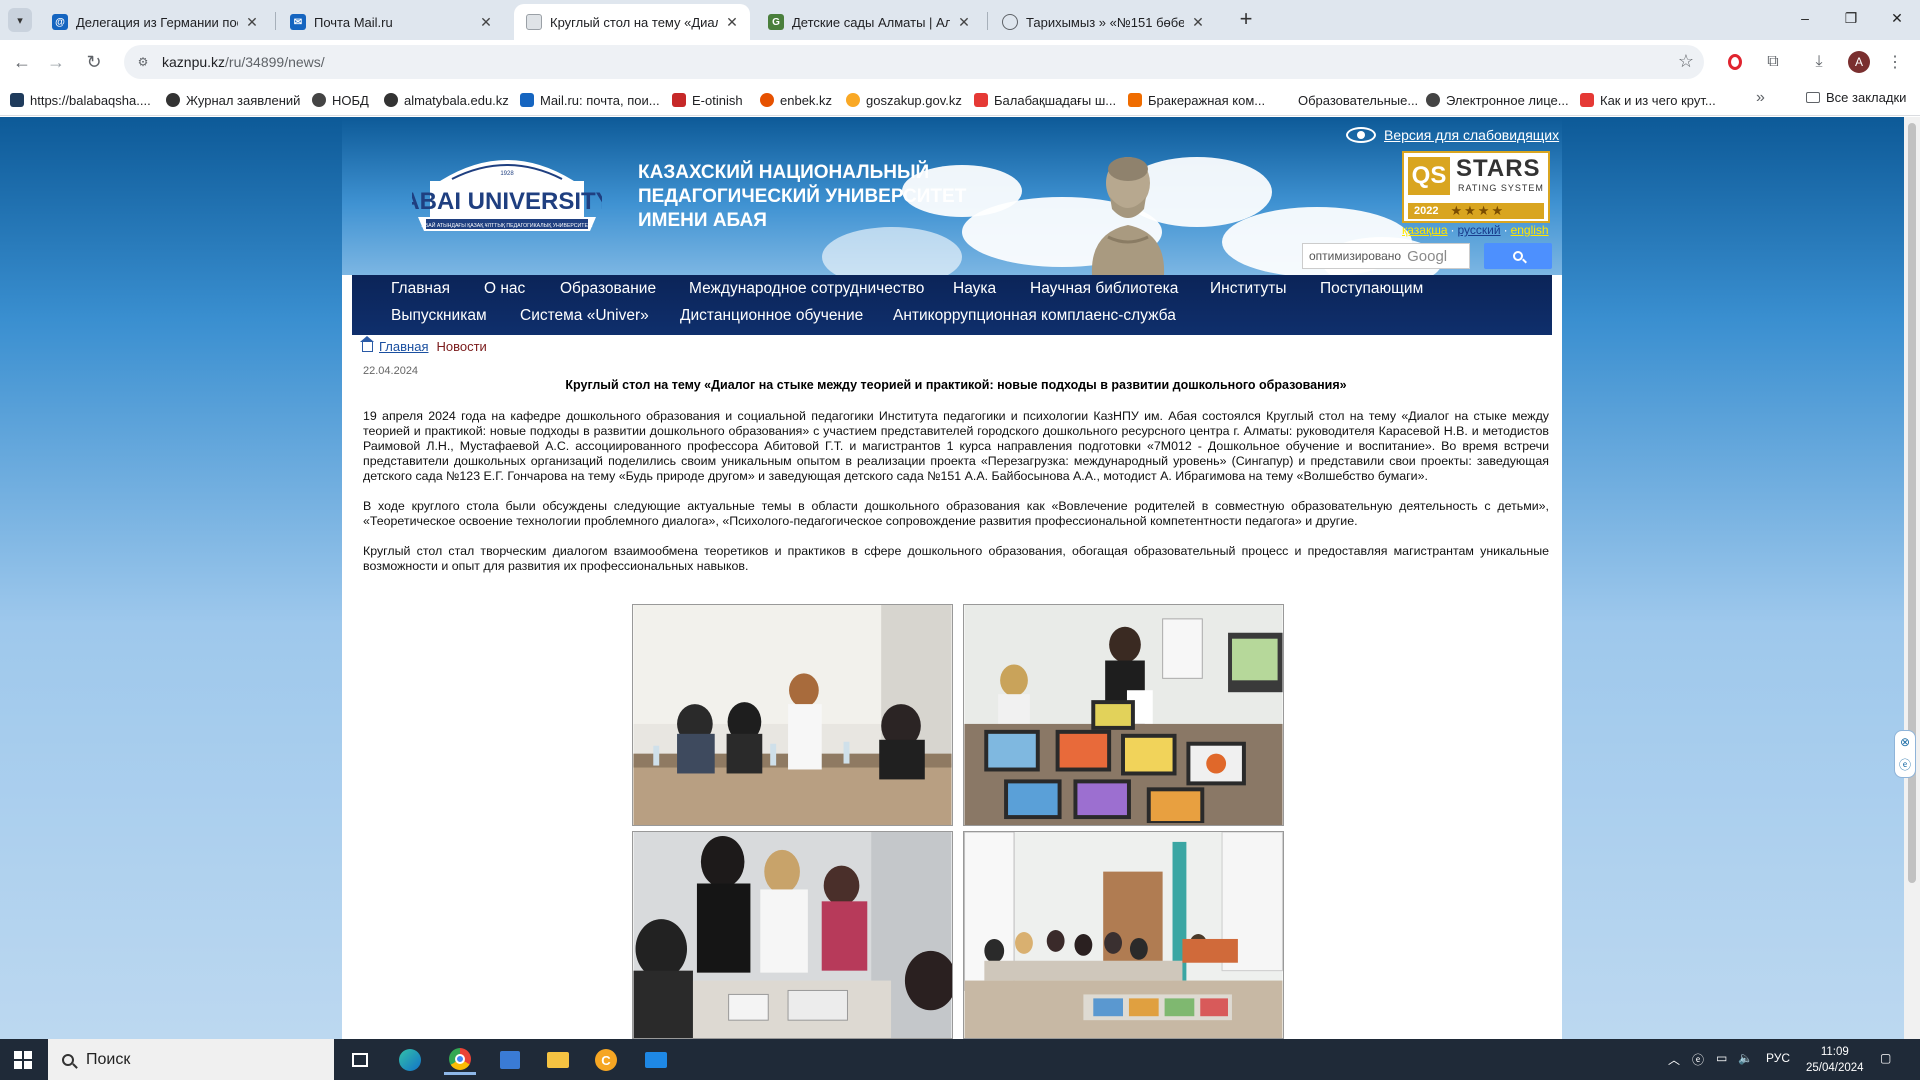 The image size is (1920, 1080). What do you see at coordinates (23, 1060) in the screenshot?
I see `start-button` at bounding box center [23, 1060].